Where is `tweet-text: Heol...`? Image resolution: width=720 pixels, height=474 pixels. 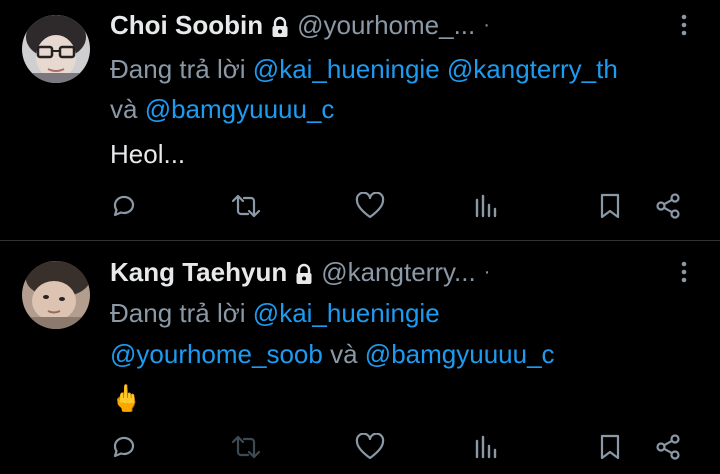
tweet-text: Heol... is located at coordinates (148, 154).